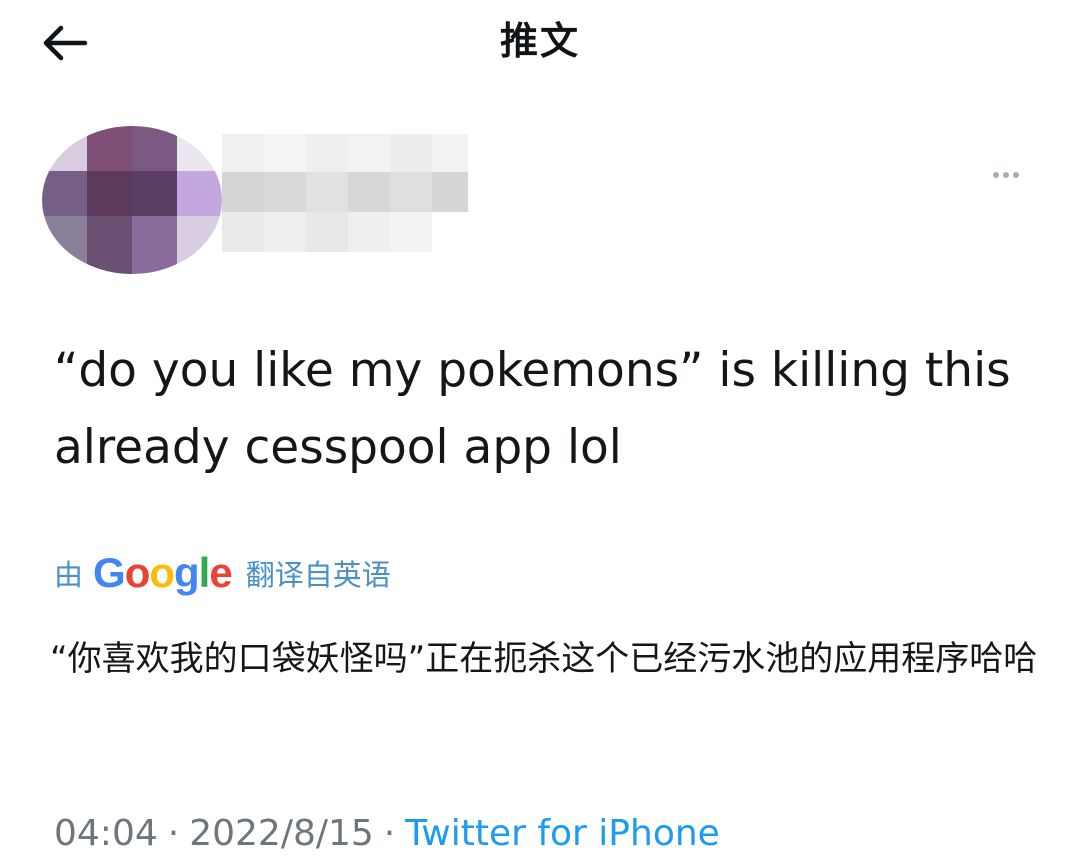 The width and height of the screenshot is (1080, 867). I want to click on top-bar: 推文, so click(540, 45).